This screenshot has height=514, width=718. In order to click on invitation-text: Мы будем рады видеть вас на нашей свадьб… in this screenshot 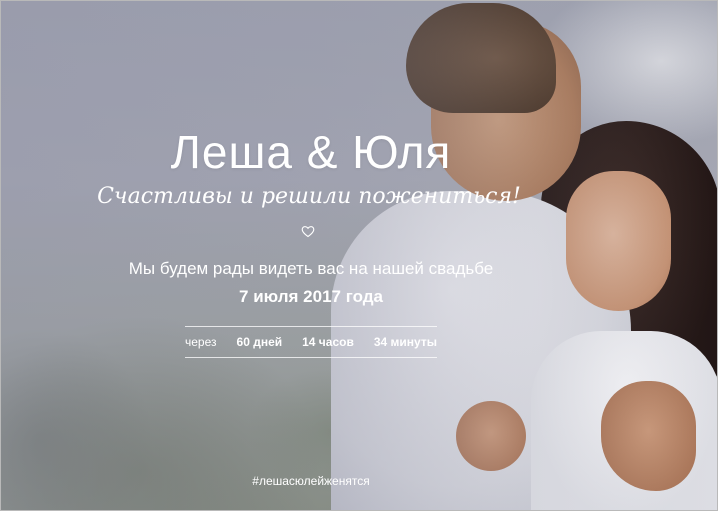, I will do `click(311, 268)`.